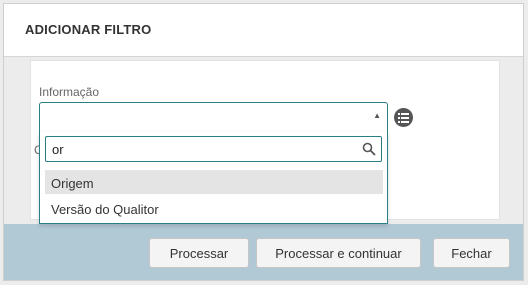 This screenshot has width=528, height=285. What do you see at coordinates (338, 253) in the screenshot?
I see `processar-e-continuar-button: Processar e continuar` at bounding box center [338, 253].